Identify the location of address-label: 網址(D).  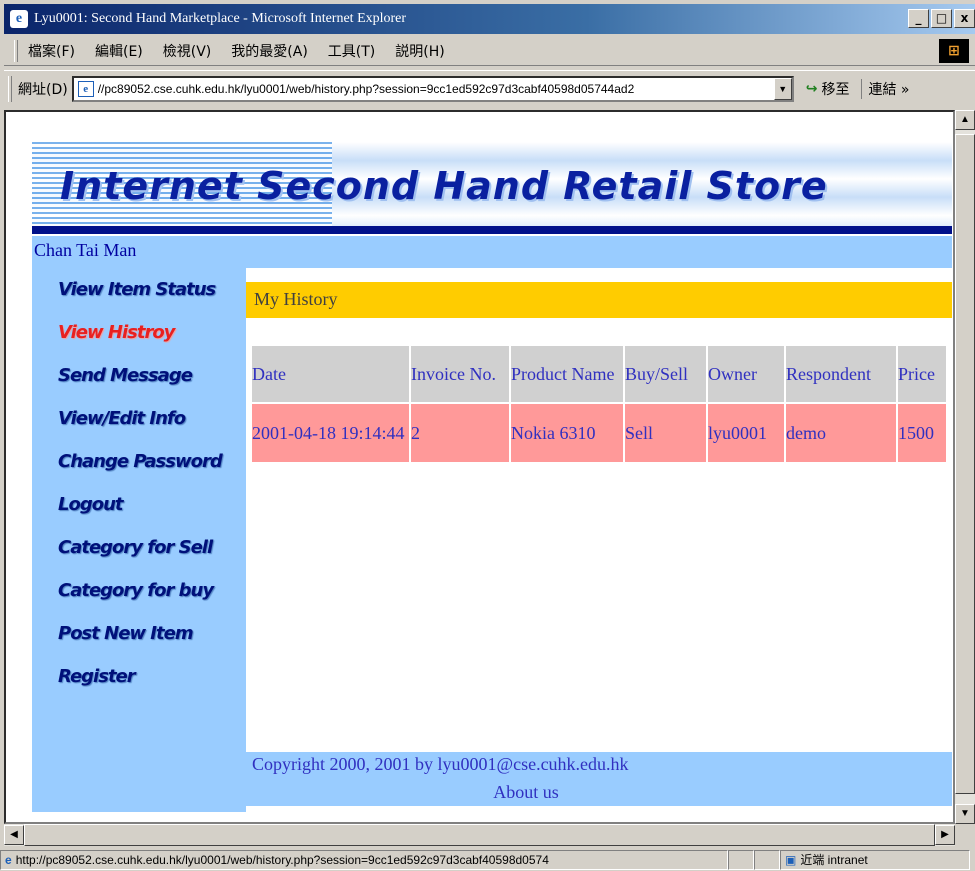
(43, 89).